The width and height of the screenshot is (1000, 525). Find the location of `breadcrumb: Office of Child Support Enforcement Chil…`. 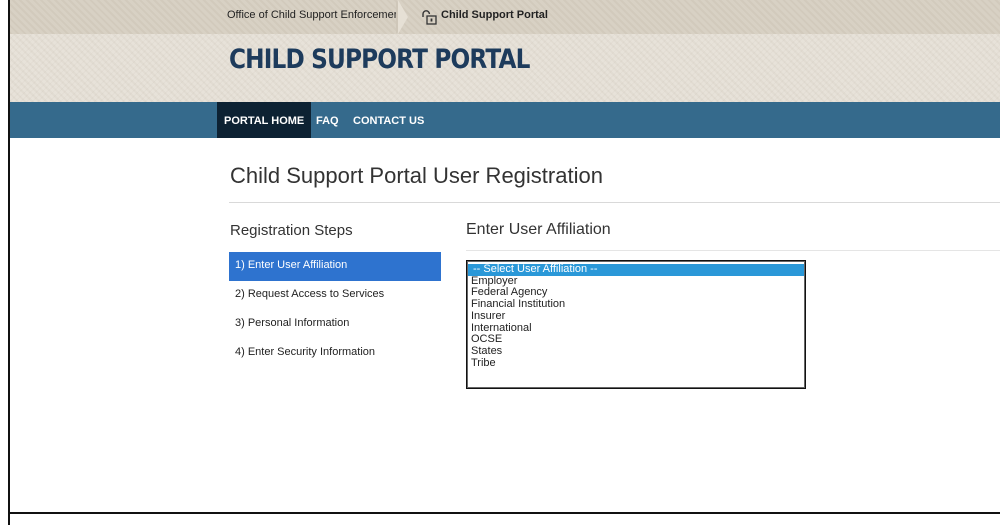

breadcrumb: Office of Child Support Enforcement Chil… is located at coordinates (505, 17).